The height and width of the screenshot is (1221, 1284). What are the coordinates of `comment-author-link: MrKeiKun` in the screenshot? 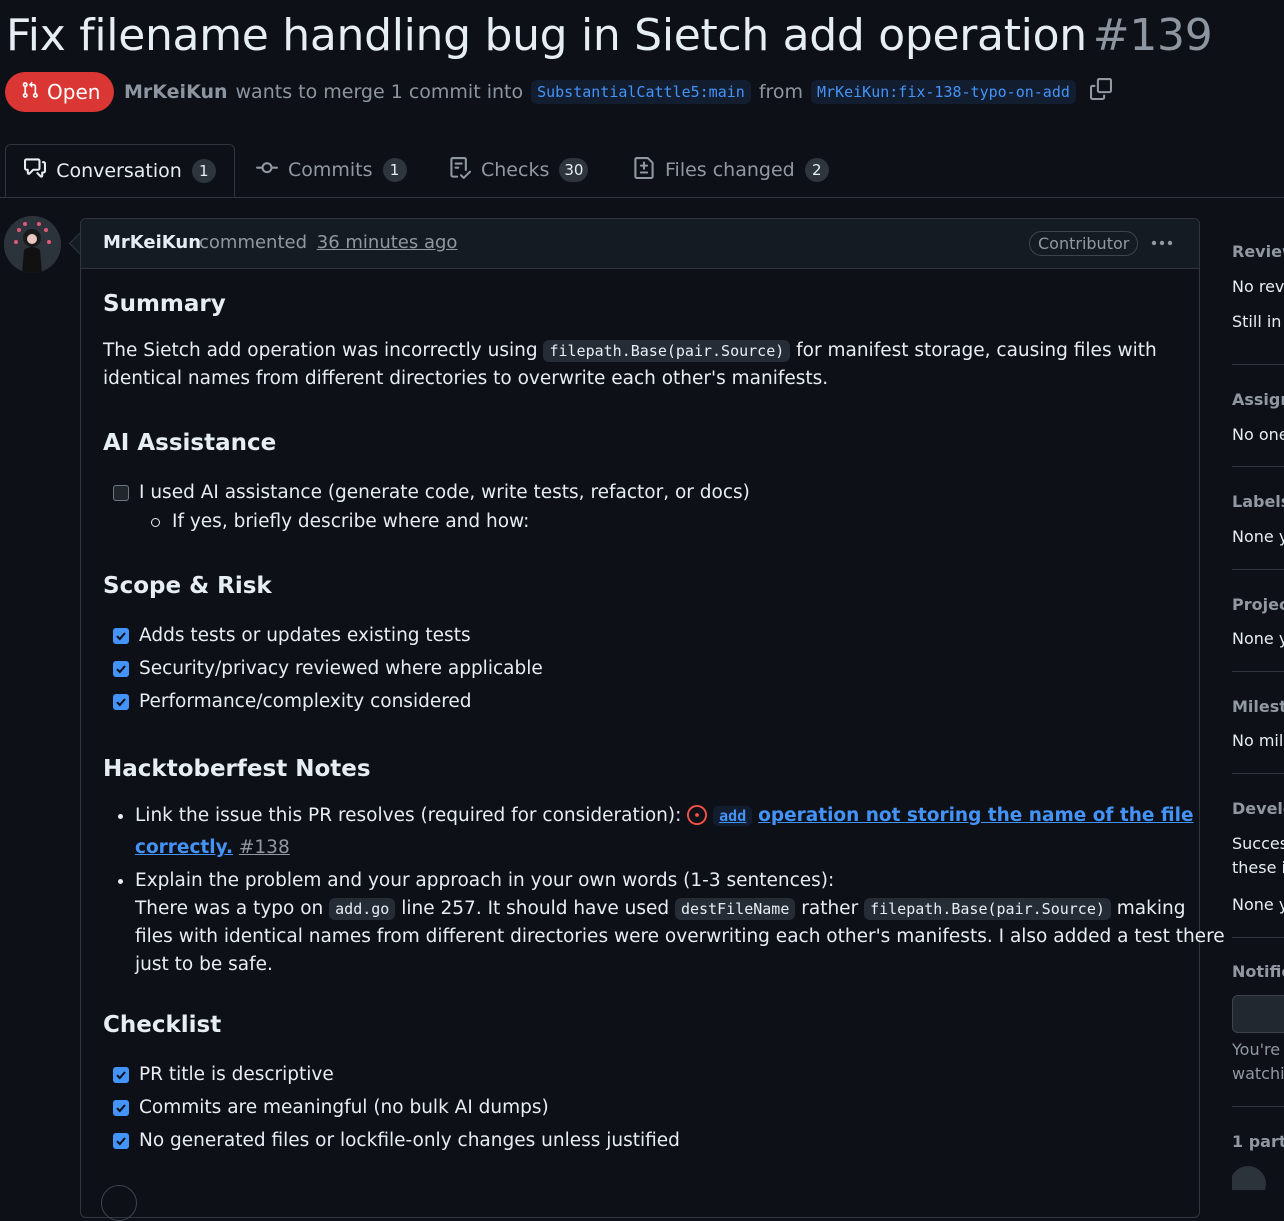 It's located at (152, 242).